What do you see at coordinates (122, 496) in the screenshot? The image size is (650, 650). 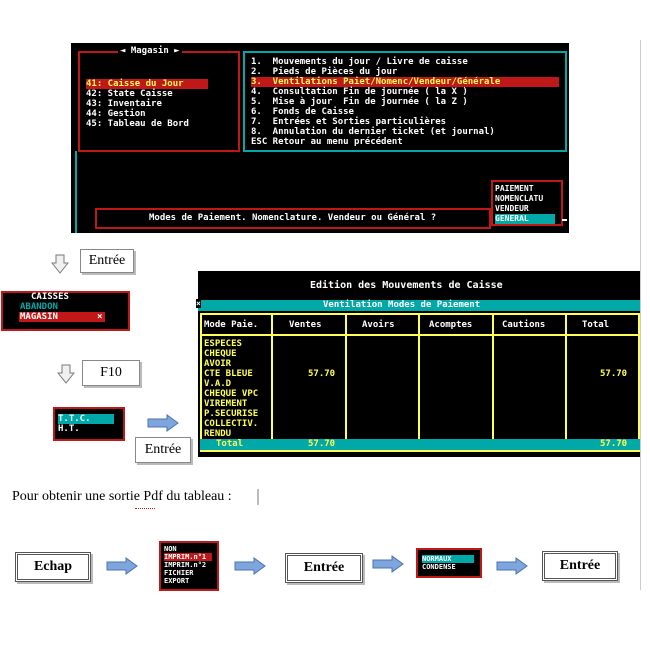 I see `pdf-instruction: Pour obtenir une sortie Pdf du tableau :` at bounding box center [122, 496].